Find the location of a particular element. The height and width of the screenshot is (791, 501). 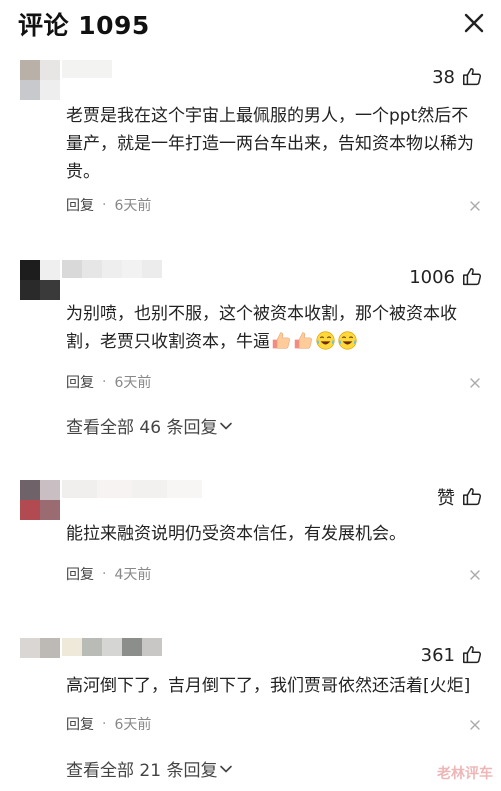

comment-text: 高河倒下了，吉月倒下了，我们贾哥依然还活着[火炬] is located at coordinates (268, 686).